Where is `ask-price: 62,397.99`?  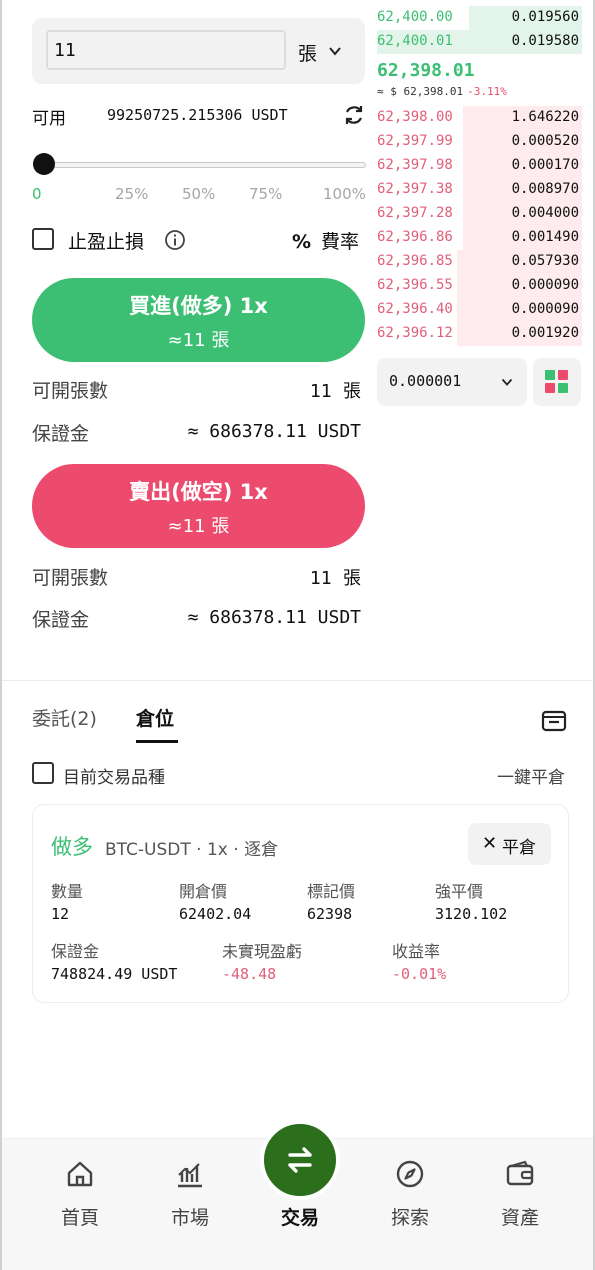
ask-price: 62,397.99 is located at coordinates (415, 141).